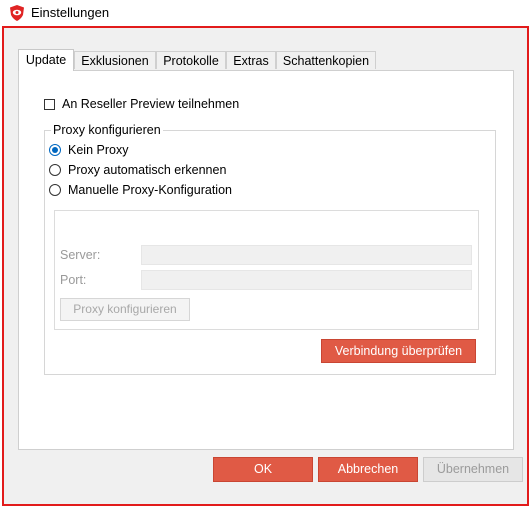 The height and width of the screenshot is (506, 531). What do you see at coordinates (151, 104) in the screenshot?
I see `reseller-preview-label: An Reseller Preview teilnehmen` at bounding box center [151, 104].